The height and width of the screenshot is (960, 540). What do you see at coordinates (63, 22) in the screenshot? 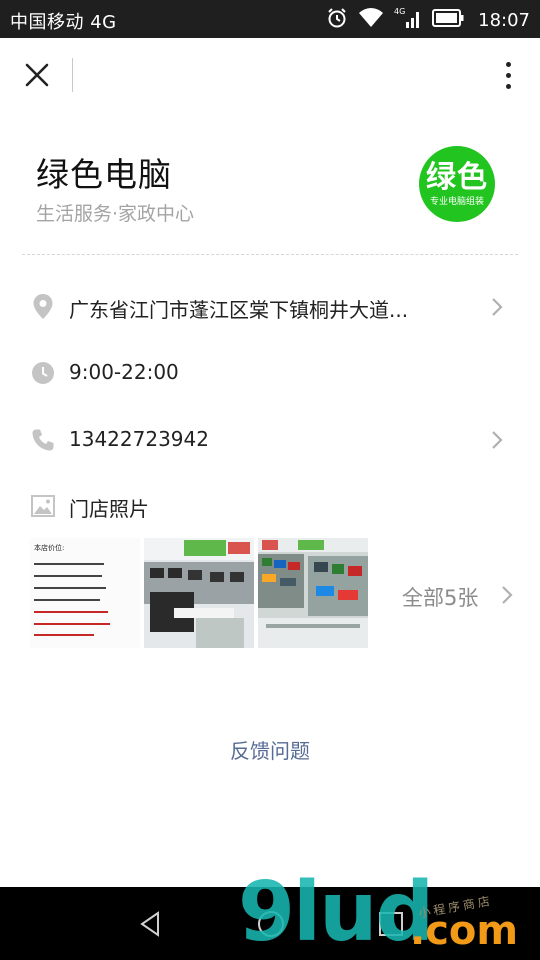
I see `carrier-label: 中国移动 4G` at bounding box center [63, 22].